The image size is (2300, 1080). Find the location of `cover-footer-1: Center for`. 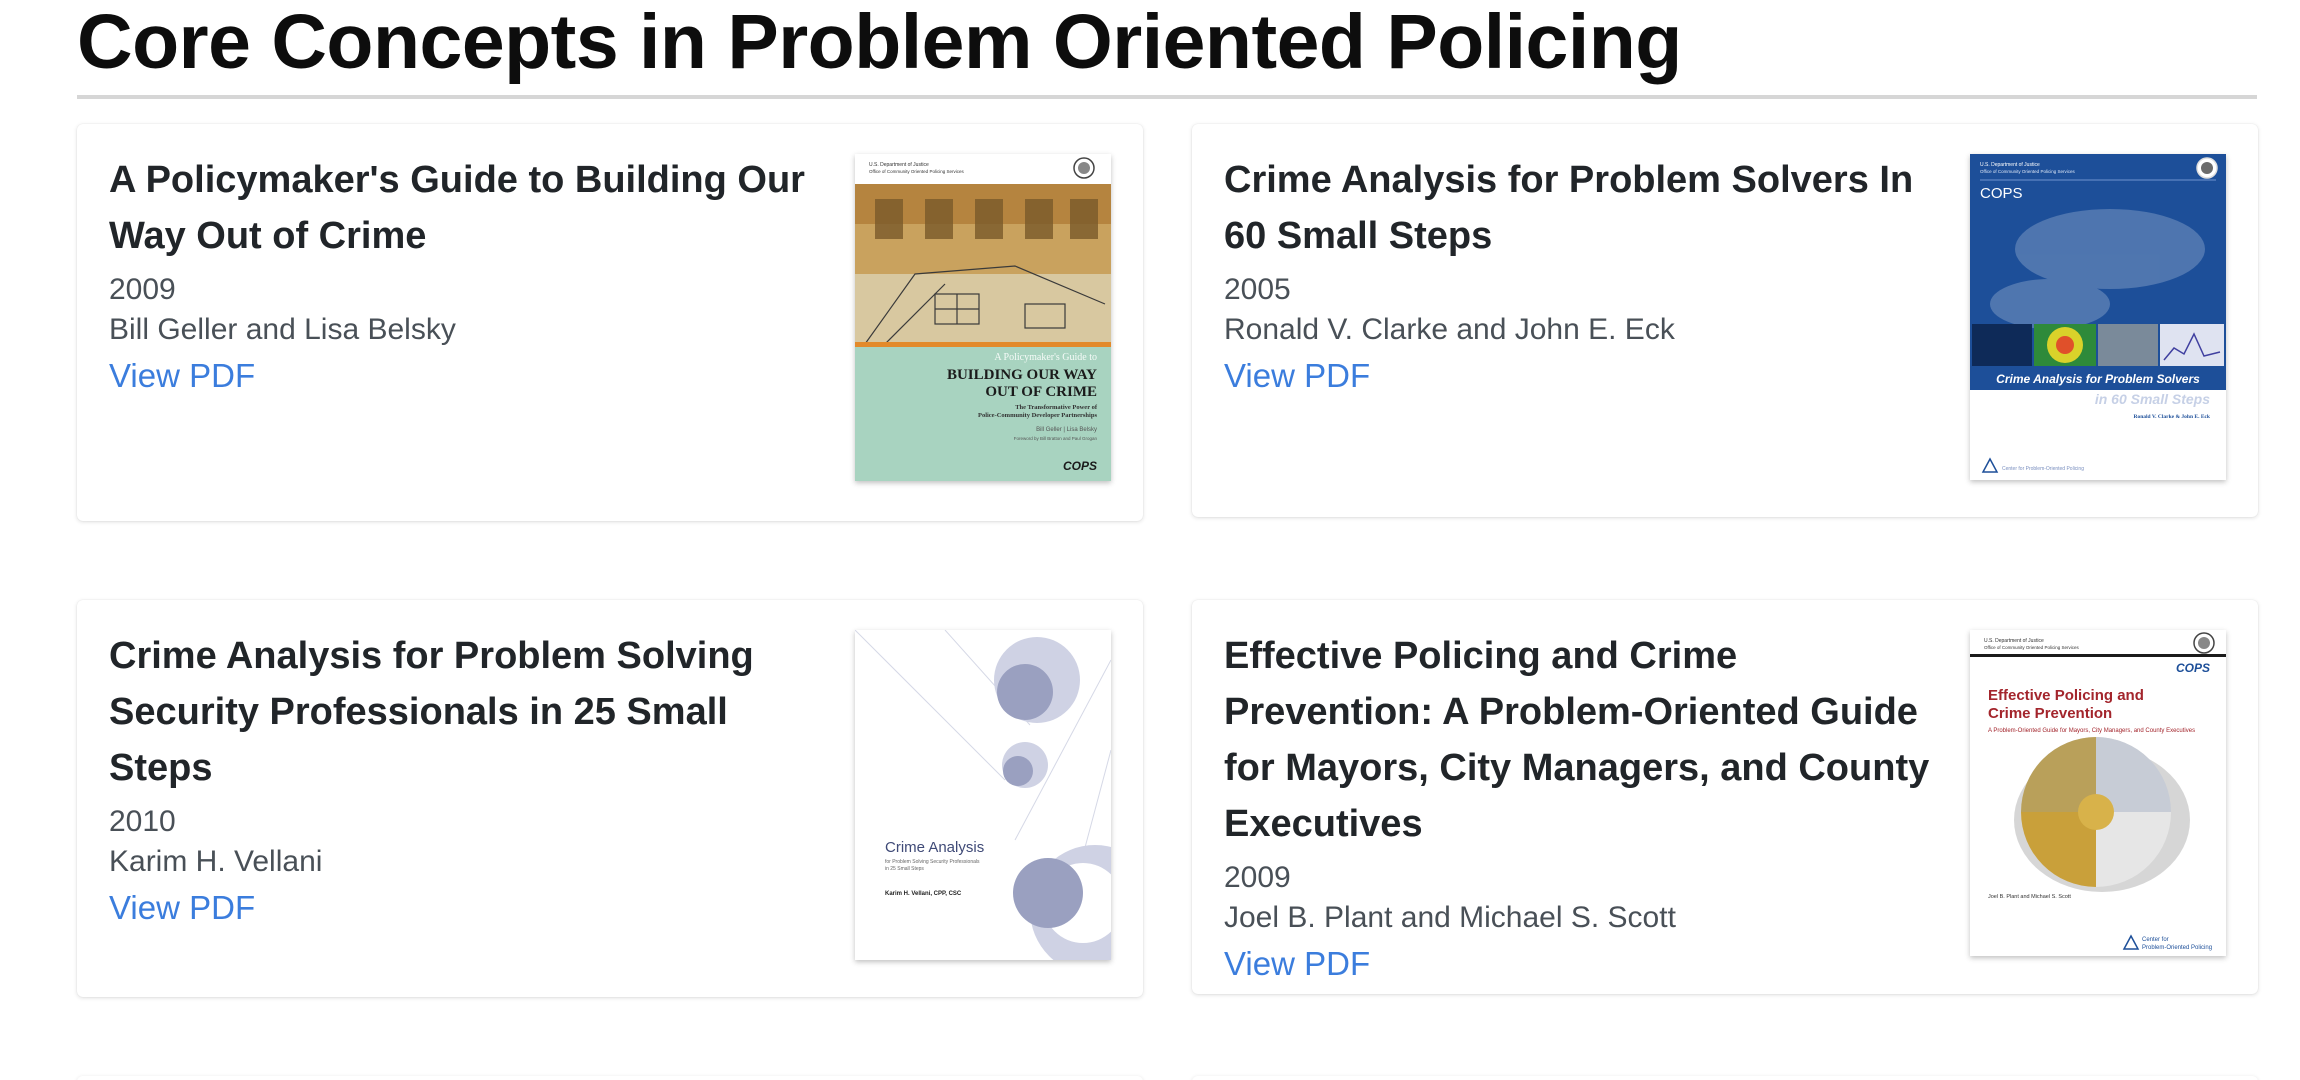

cover-footer-1: Center for is located at coordinates (2155, 940).